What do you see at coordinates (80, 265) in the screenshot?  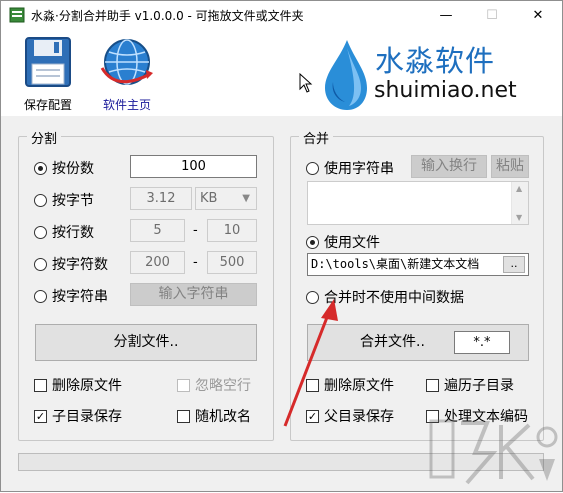 I see `radio-by-chars-label: 按字符数` at bounding box center [80, 265].